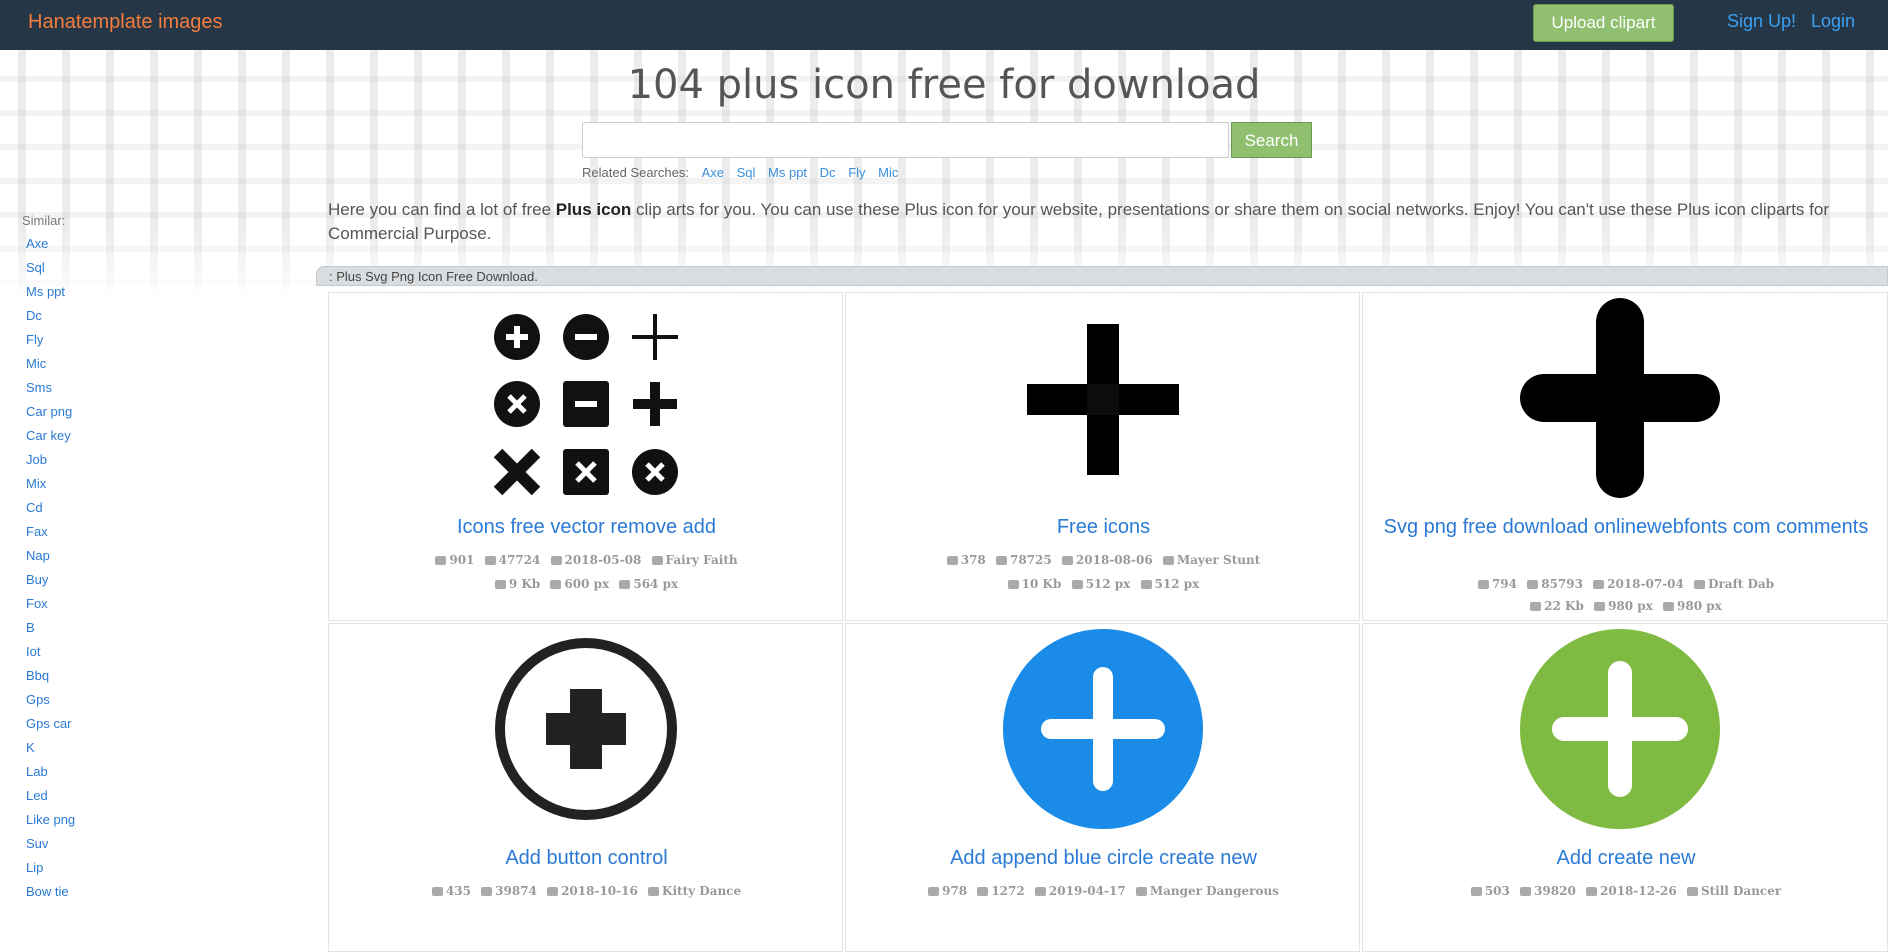  Describe the element at coordinates (713, 172) in the screenshot. I see `related-link: Axe` at that location.